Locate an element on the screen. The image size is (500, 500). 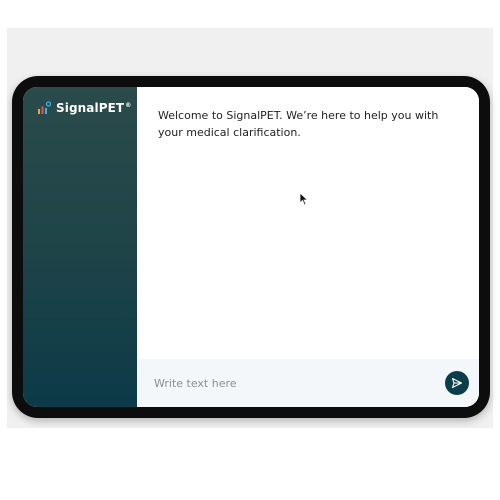
sidebar: SignalPET® is located at coordinates (80, 247).